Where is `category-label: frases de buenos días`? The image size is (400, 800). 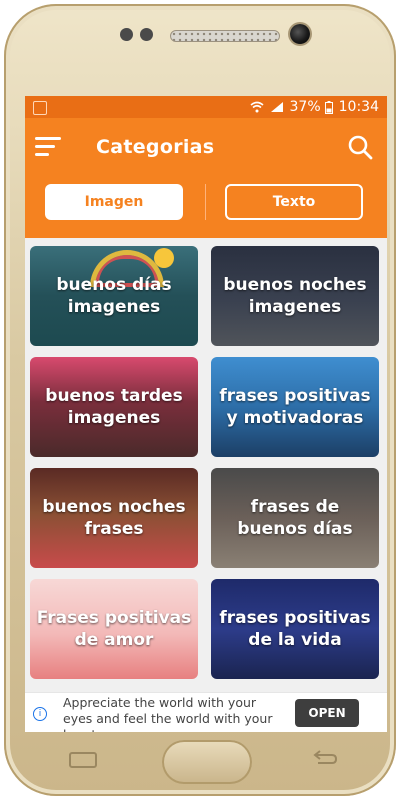
category-label: frases de buenos días is located at coordinates (295, 518).